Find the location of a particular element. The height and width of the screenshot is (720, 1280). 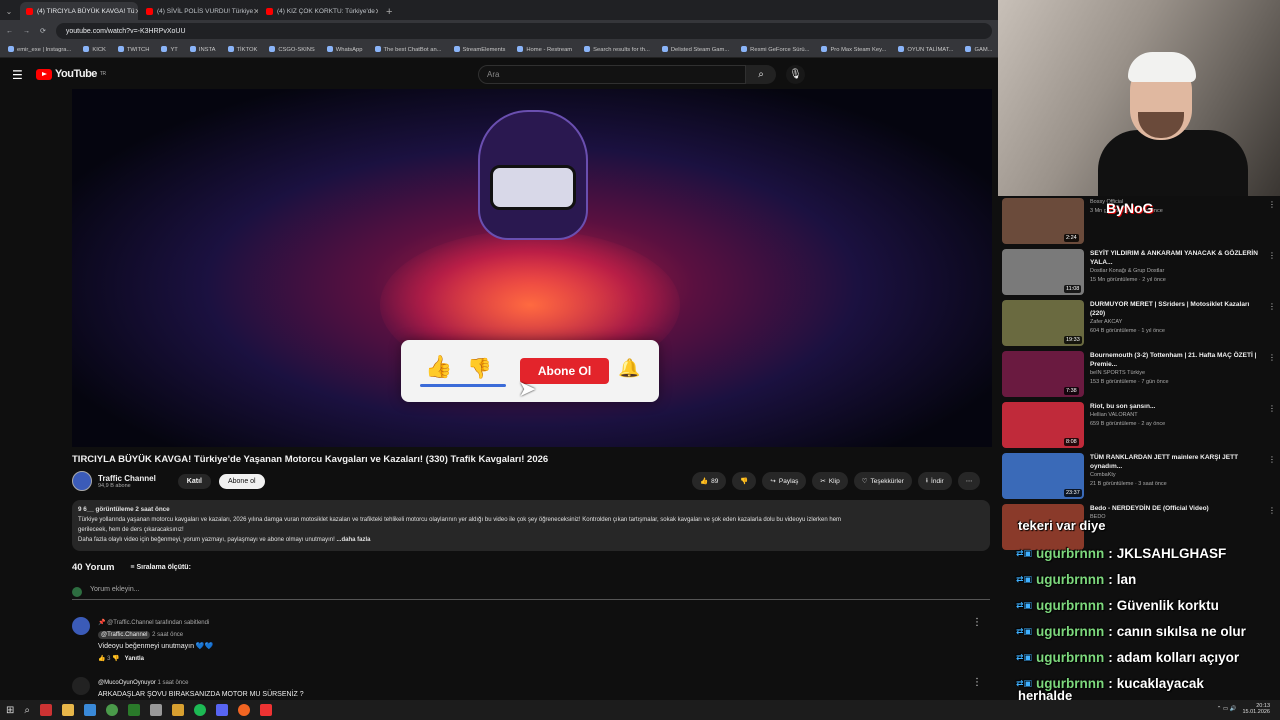

comment-dislike-icon: 👎 is located at coordinates (115, 659).